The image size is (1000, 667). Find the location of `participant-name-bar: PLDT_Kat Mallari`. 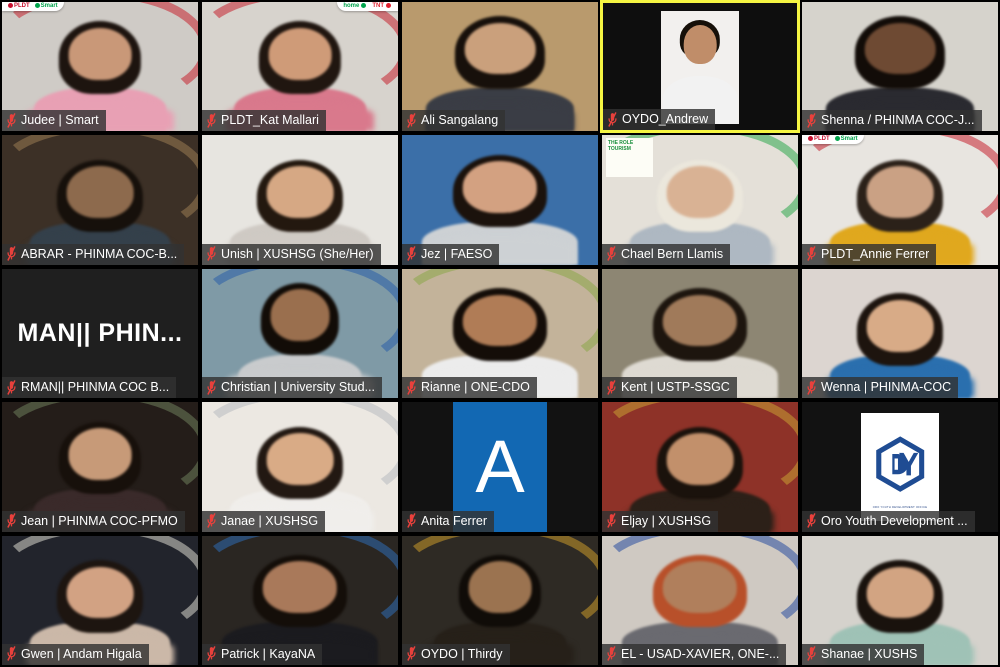

participant-name-bar: PLDT_Kat Mallari is located at coordinates (264, 121).